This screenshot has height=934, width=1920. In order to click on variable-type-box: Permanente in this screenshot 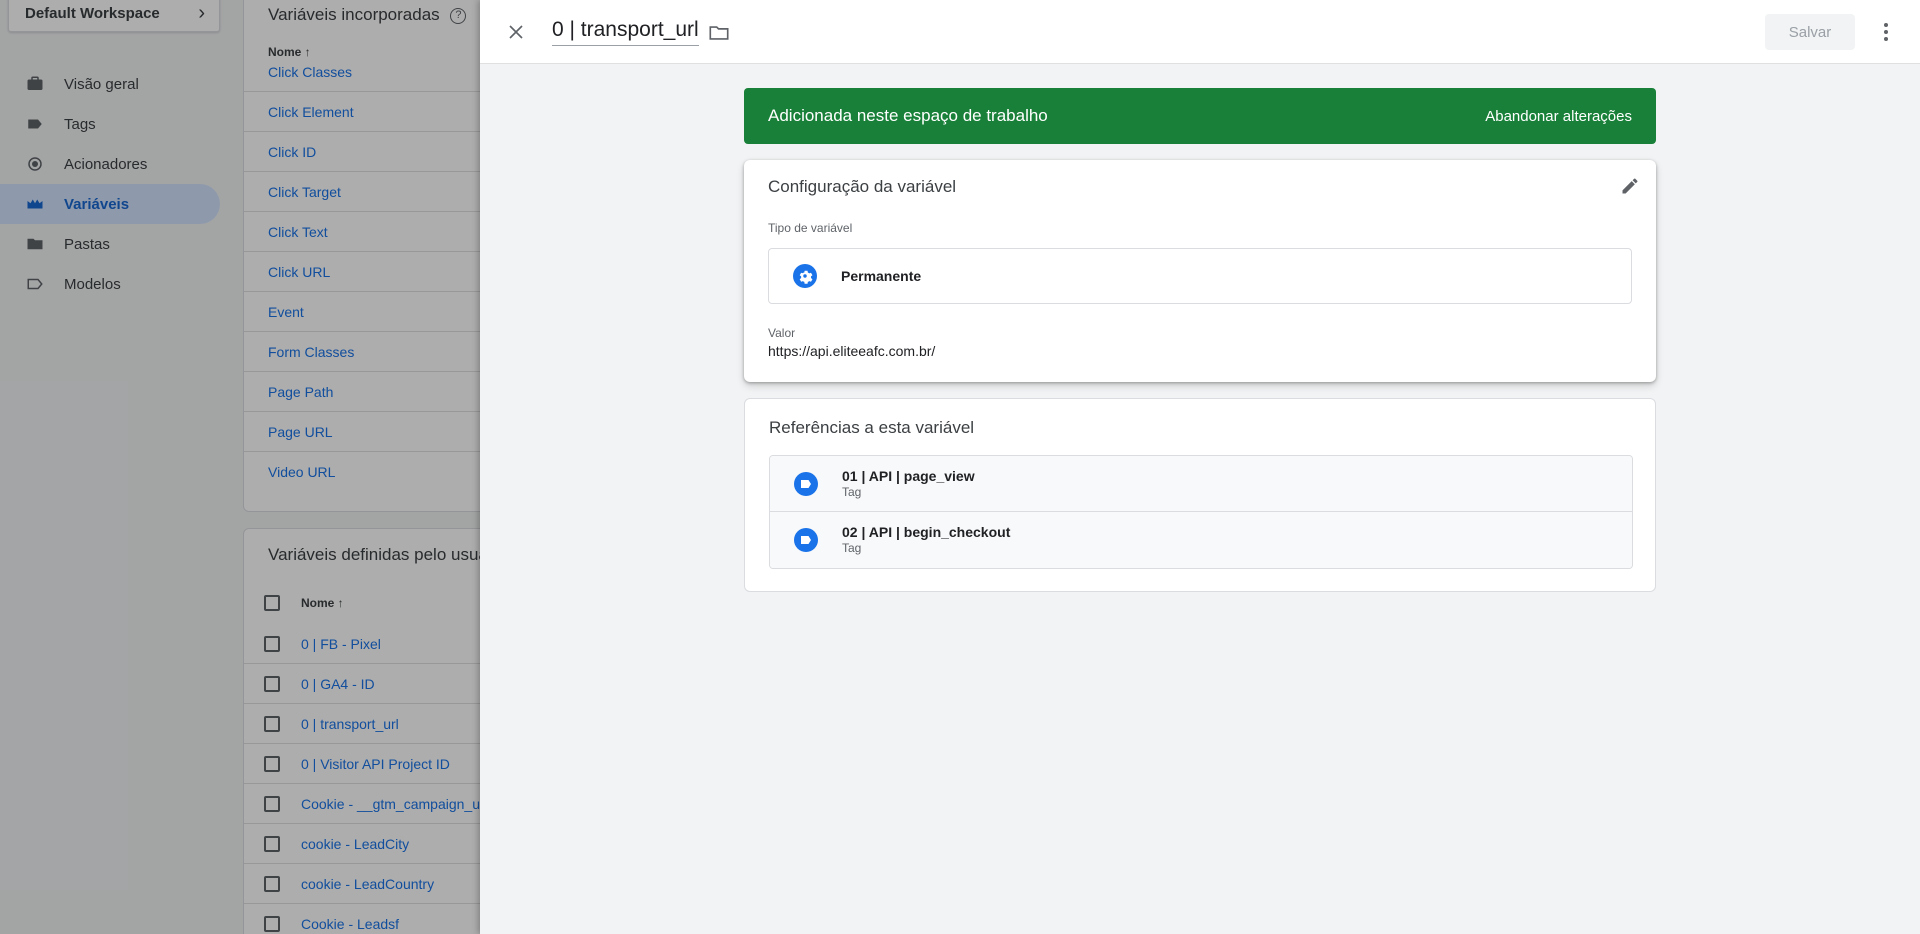, I will do `click(1200, 276)`.